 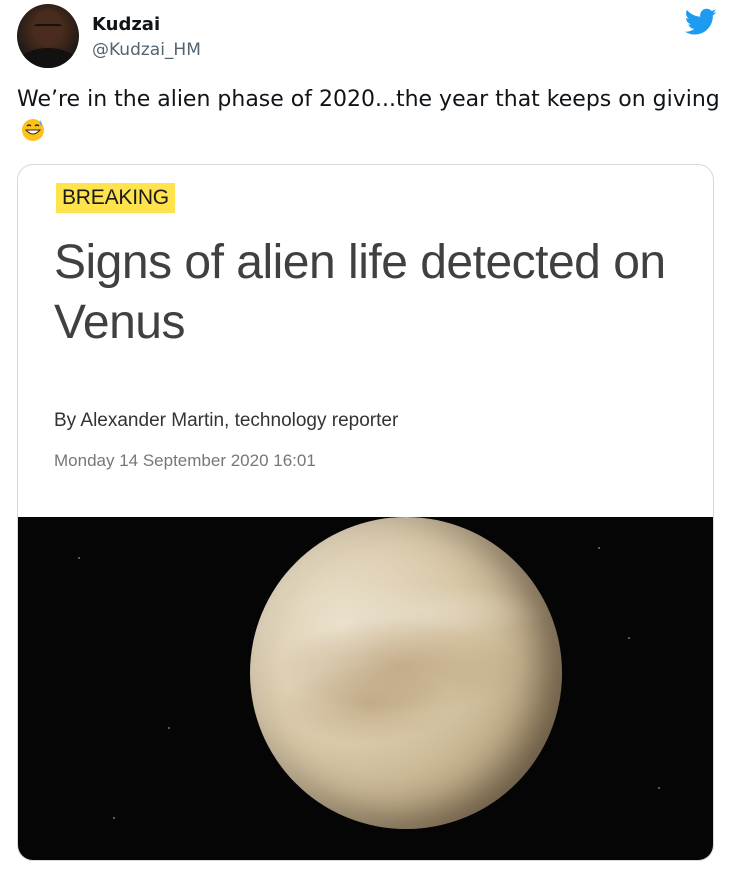 I want to click on tweet-header: Kudzai @Kudzai_HM, so click(x=367, y=37).